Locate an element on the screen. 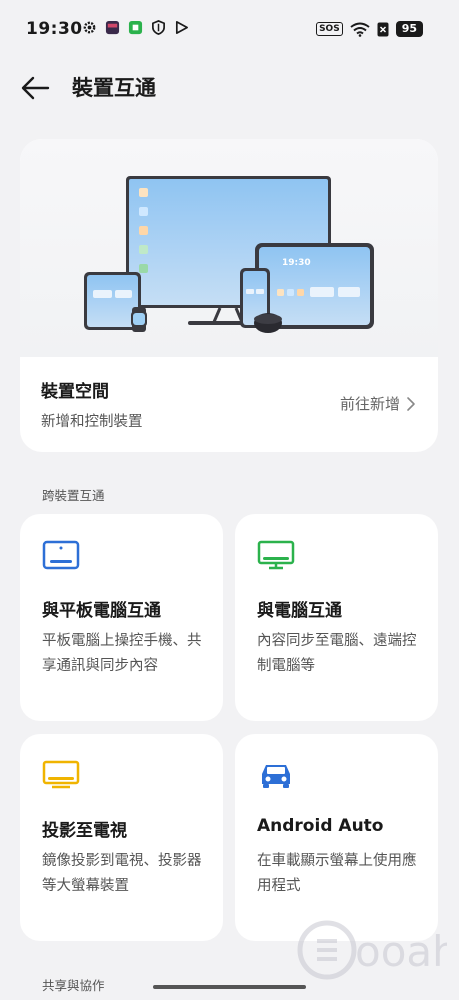 Image resolution: width=459 pixels, height=1000 pixels. arrow-left-icon is located at coordinates (35, 88).